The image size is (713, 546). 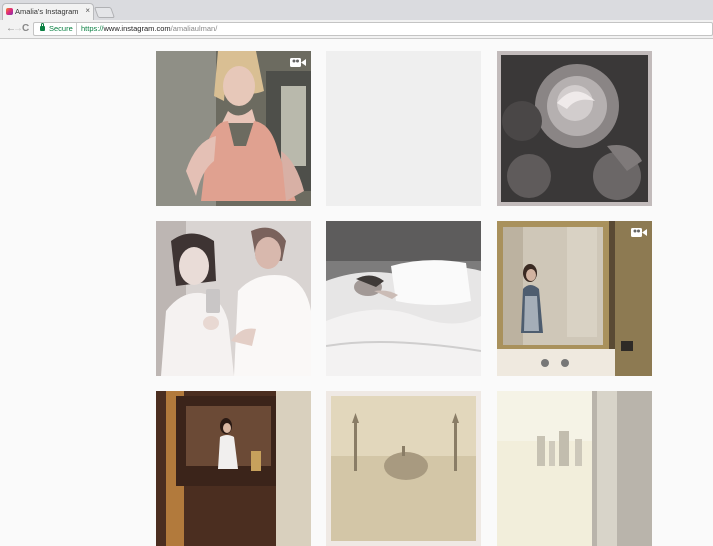 What do you see at coordinates (104, 12) in the screenshot?
I see `new-tab-button` at bounding box center [104, 12].